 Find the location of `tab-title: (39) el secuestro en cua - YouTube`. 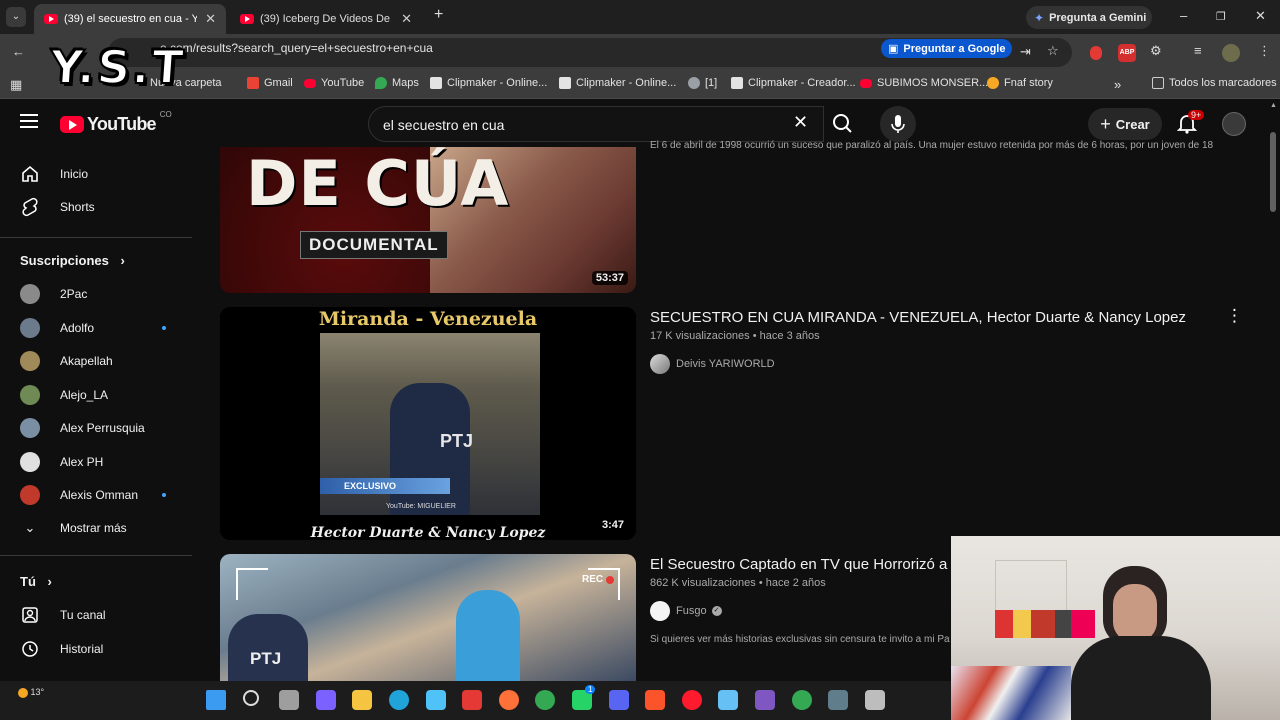

tab-title: (39) el secuestro en cua - YouTube is located at coordinates (131, 19).